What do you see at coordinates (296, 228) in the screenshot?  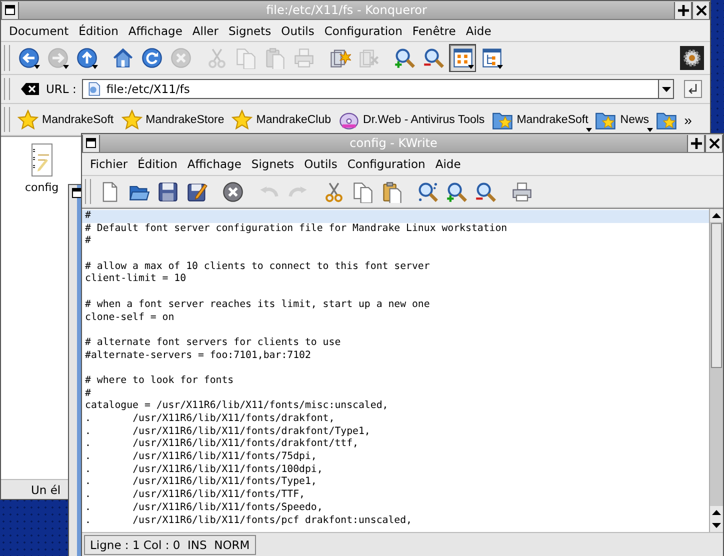 I see `code-line: # Default font server configuration file for Mandrake Linux workstation` at bounding box center [296, 228].